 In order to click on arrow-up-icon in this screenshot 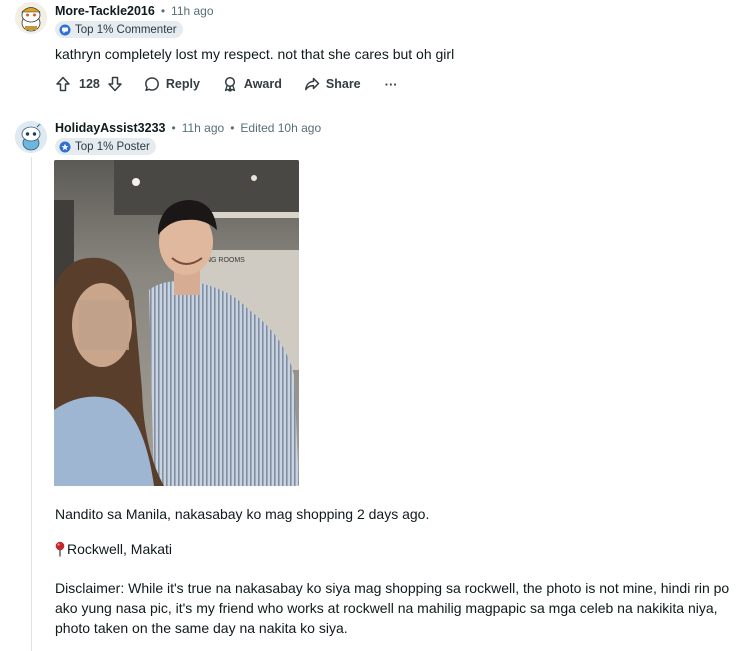, I will do `click(63, 84)`.